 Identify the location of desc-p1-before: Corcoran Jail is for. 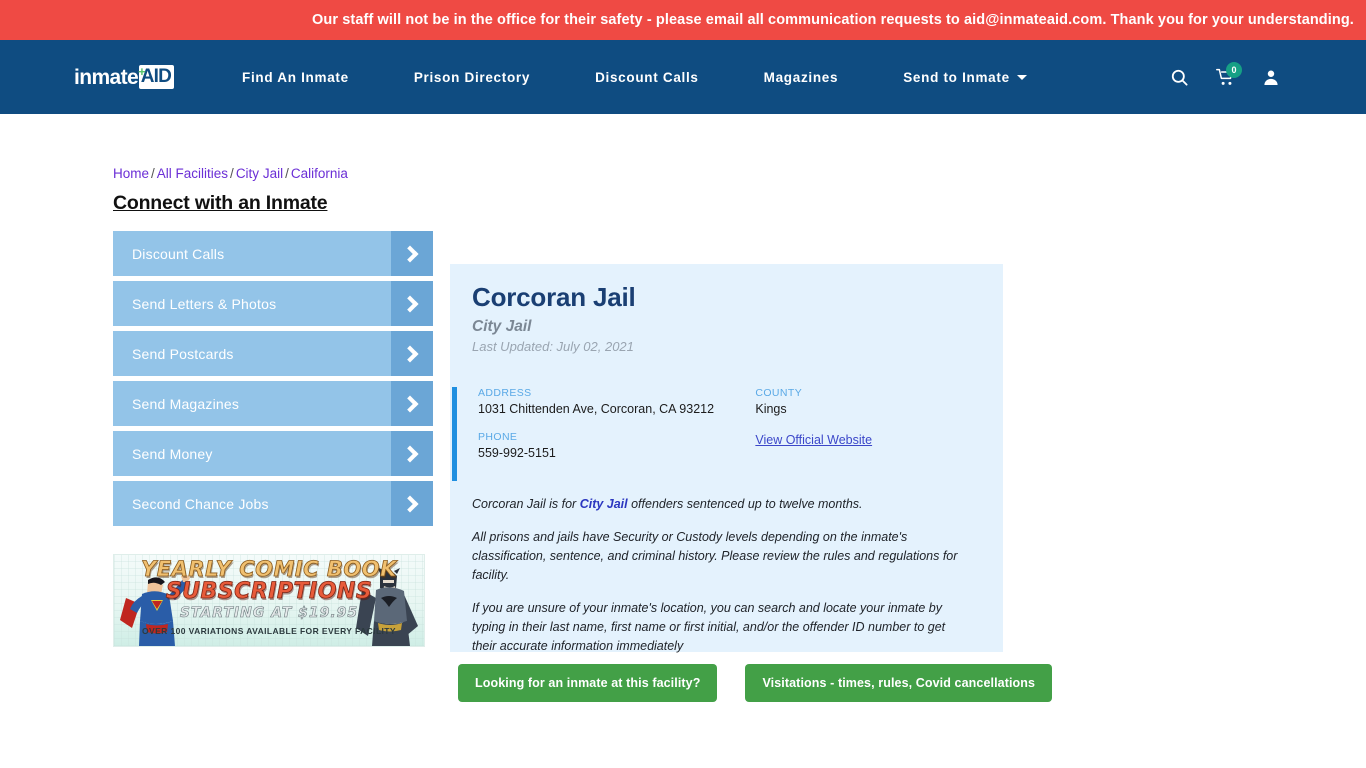
(526, 504).